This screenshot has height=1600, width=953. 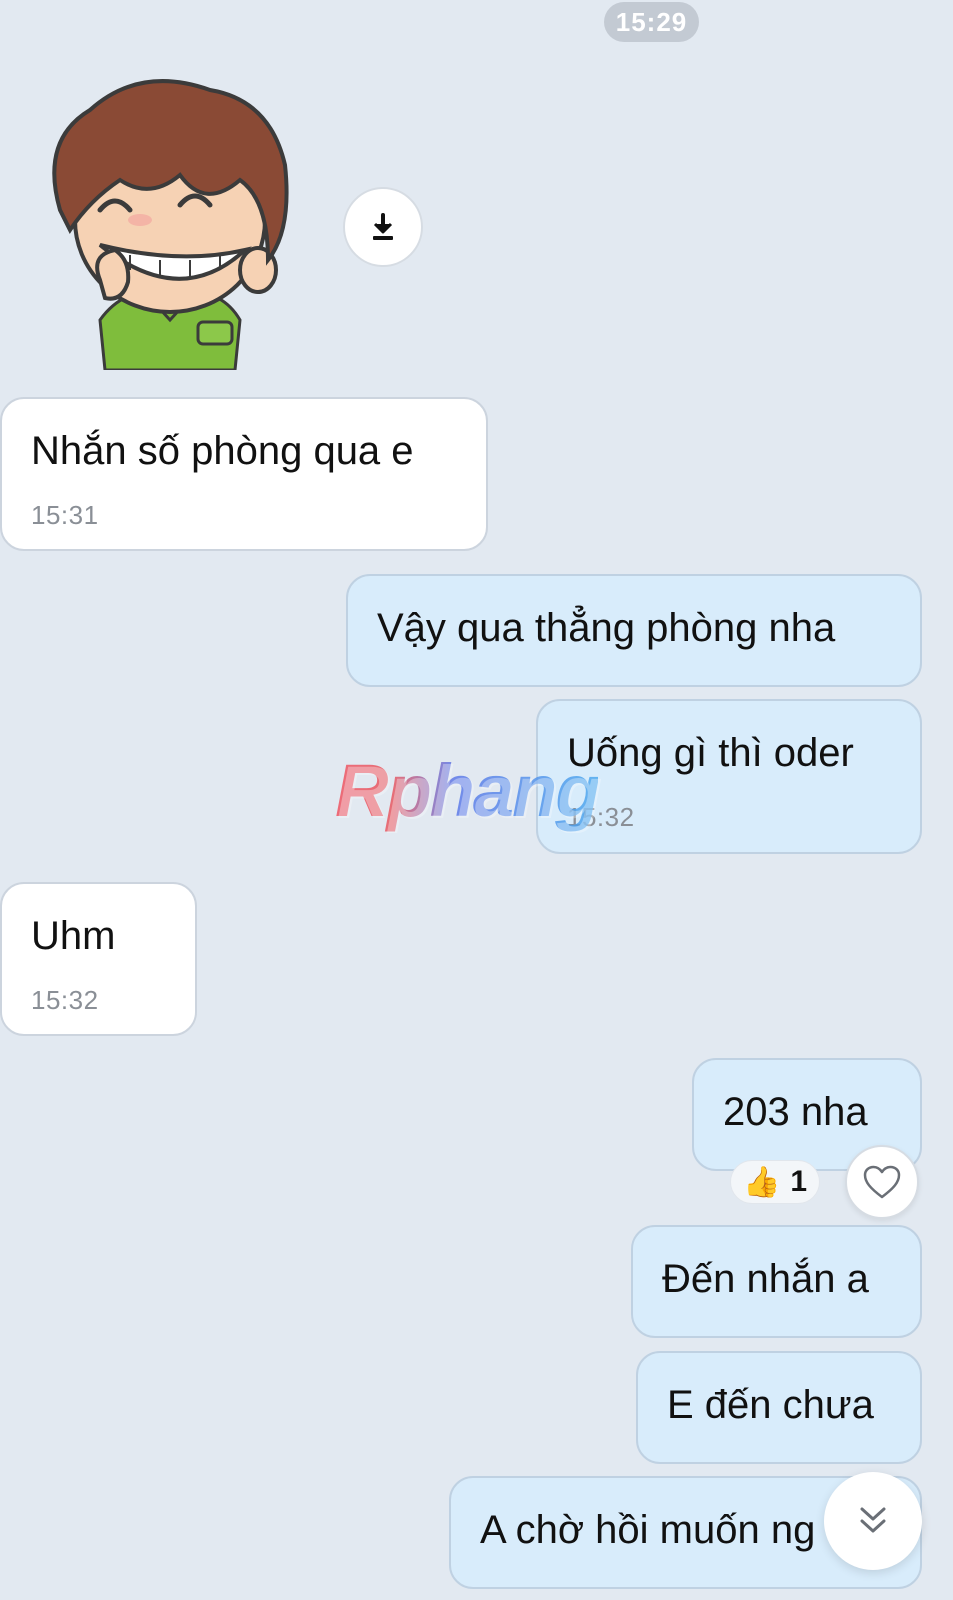 What do you see at coordinates (73, 936) in the screenshot?
I see `message-text: Uhm` at bounding box center [73, 936].